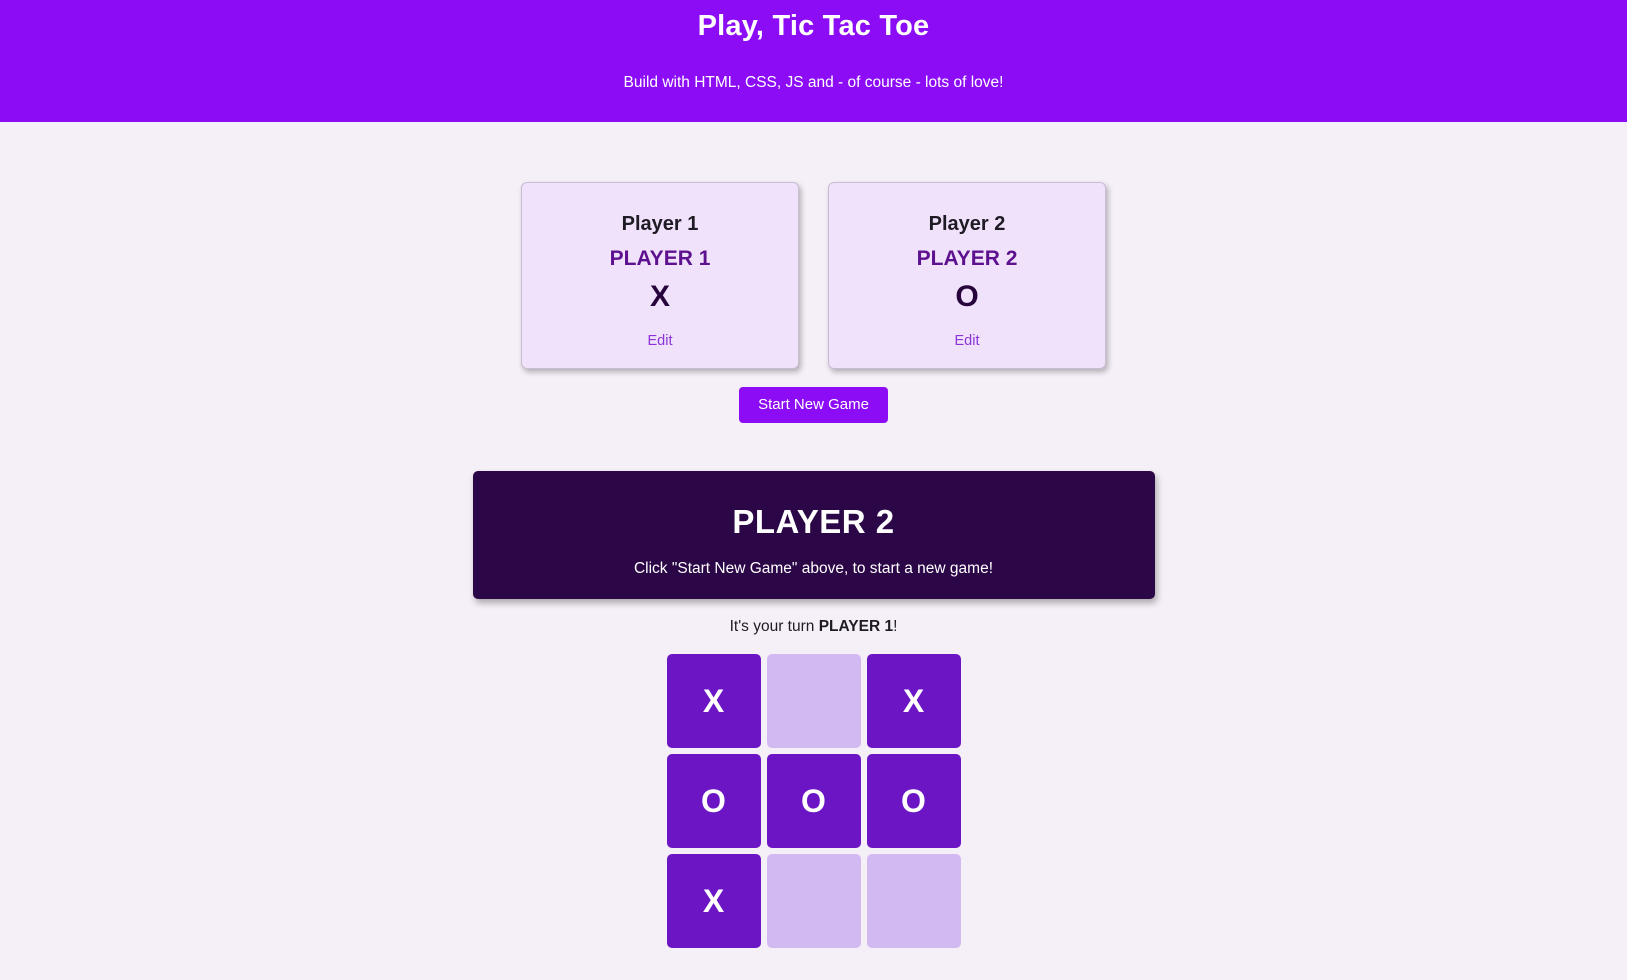  What do you see at coordinates (659, 296) in the screenshot?
I see `player-symbol-1: X` at bounding box center [659, 296].